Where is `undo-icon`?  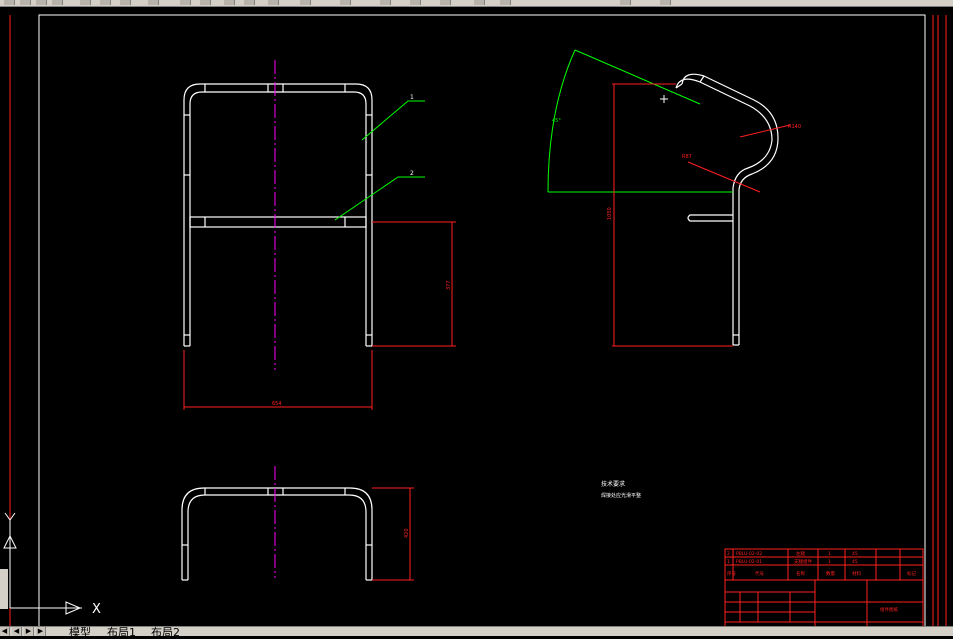
undo-icon is located at coordinates (205, 2).